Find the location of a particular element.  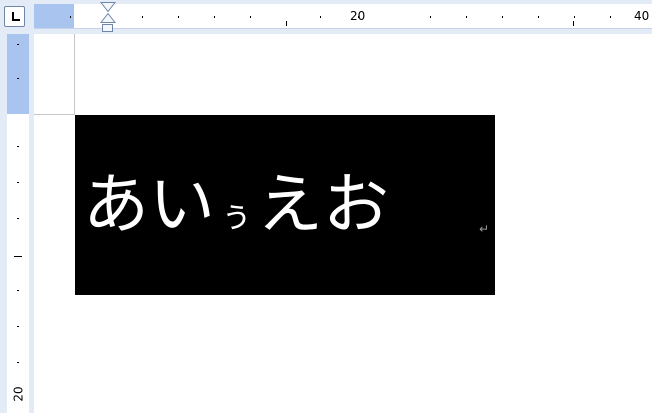

hanging-indent-icon is located at coordinates (108, 18).